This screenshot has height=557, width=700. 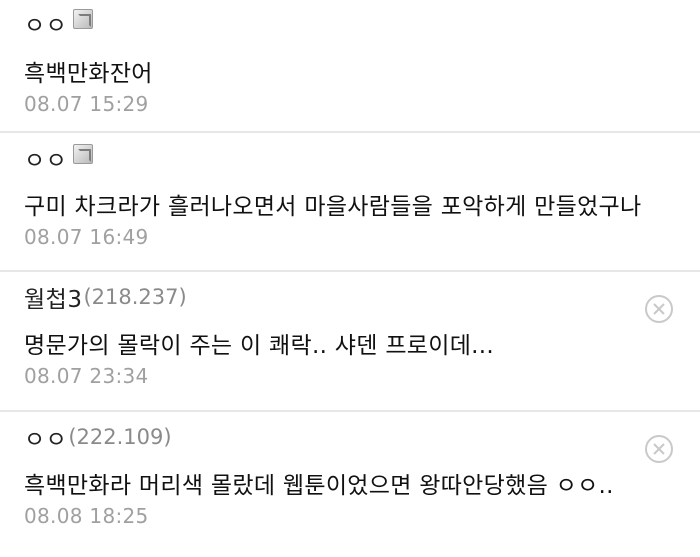 What do you see at coordinates (135, 297) in the screenshot?
I see `comment-ip: (218.237)` at bounding box center [135, 297].